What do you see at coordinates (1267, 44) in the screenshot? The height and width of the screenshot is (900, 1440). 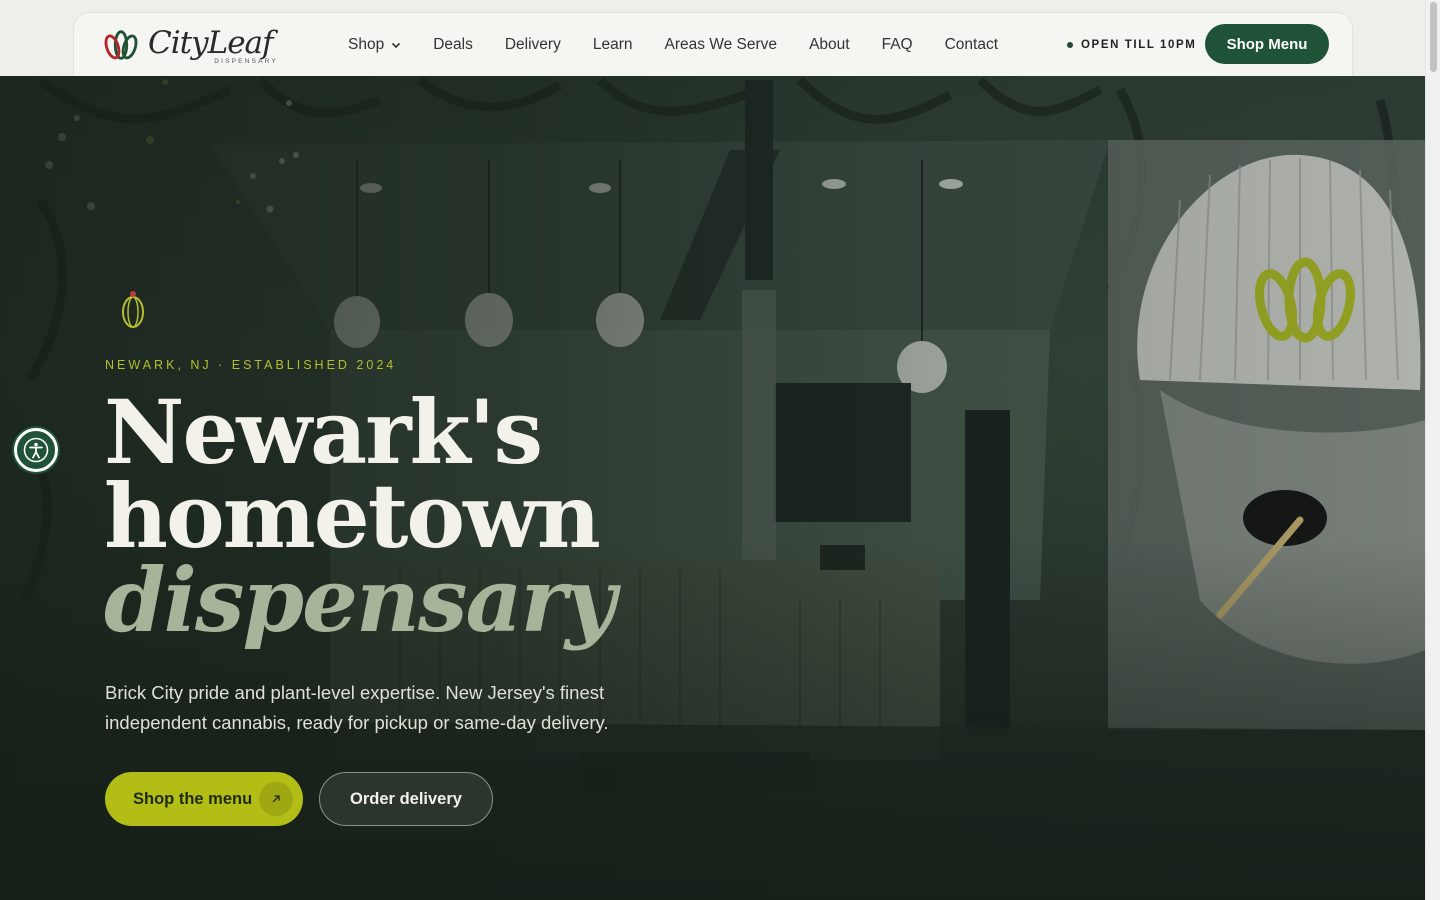 I see `shop-menu-button: Shop Menu` at bounding box center [1267, 44].